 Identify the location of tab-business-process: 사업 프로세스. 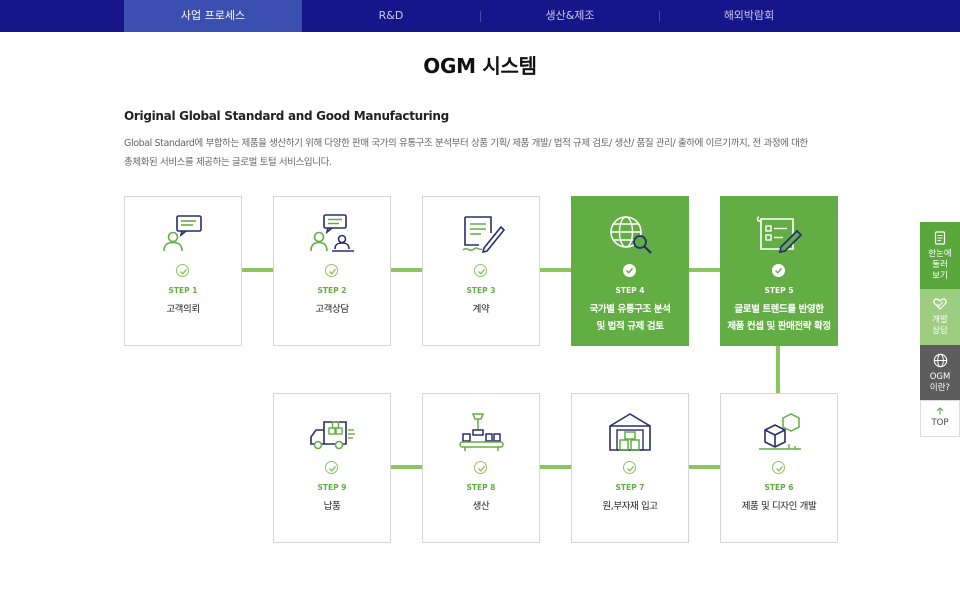
(213, 16).